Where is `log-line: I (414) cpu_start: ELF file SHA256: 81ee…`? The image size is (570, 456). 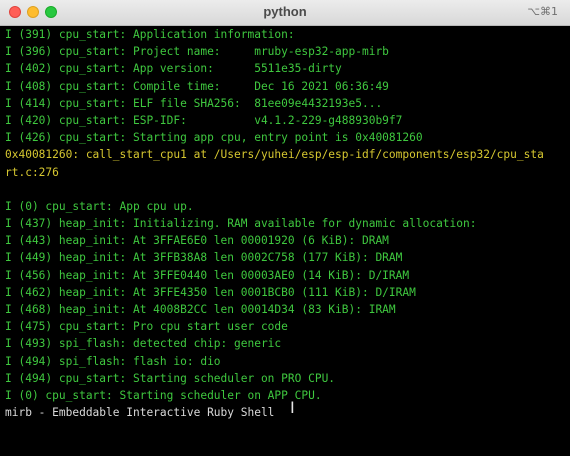
log-line: I (414) cpu_start: ELF file SHA256: 81ee… is located at coordinates (194, 103).